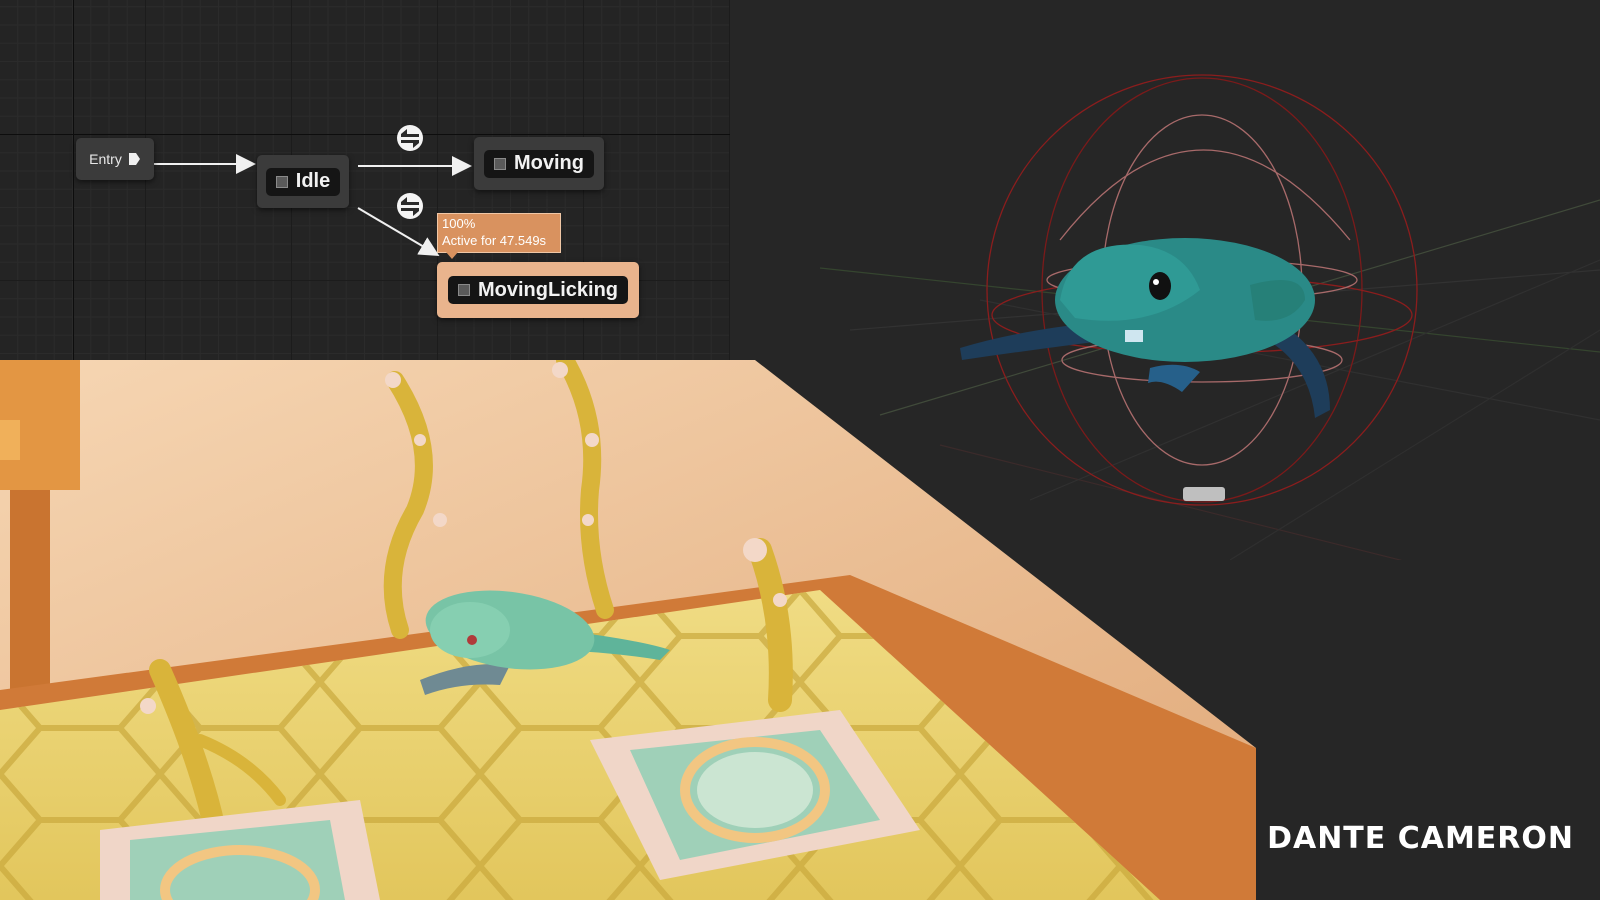 The width and height of the screenshot is (1600, 900). I want to click on idle-state-node: Idle, so click(303, 181).